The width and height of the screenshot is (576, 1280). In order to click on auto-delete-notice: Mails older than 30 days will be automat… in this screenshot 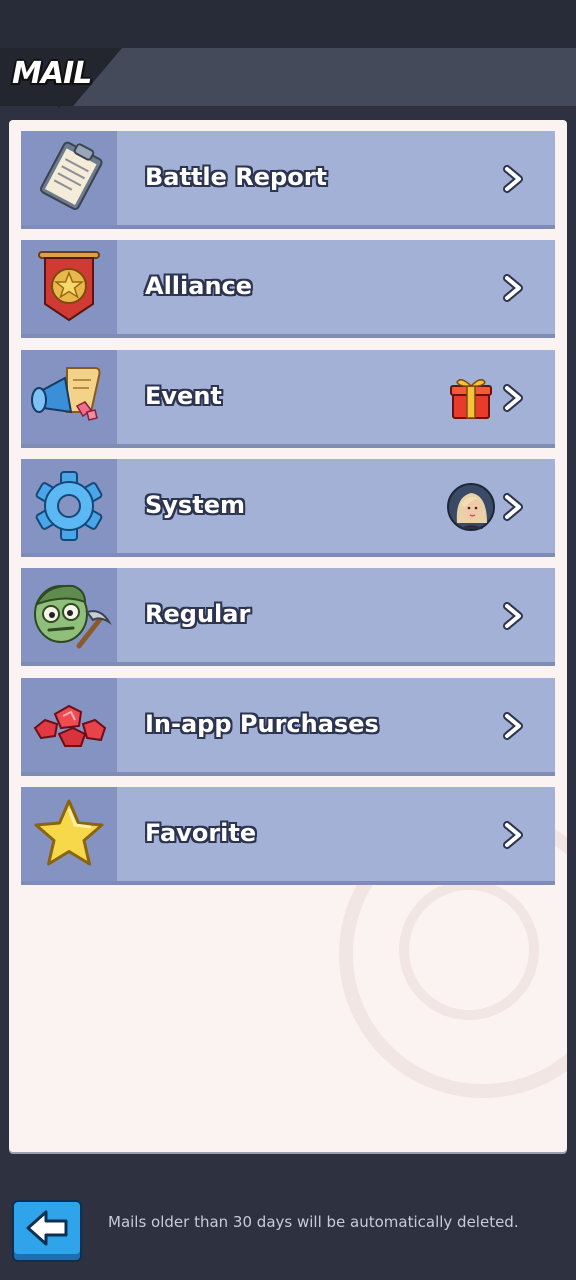, I will do `click(313, 1222)`.